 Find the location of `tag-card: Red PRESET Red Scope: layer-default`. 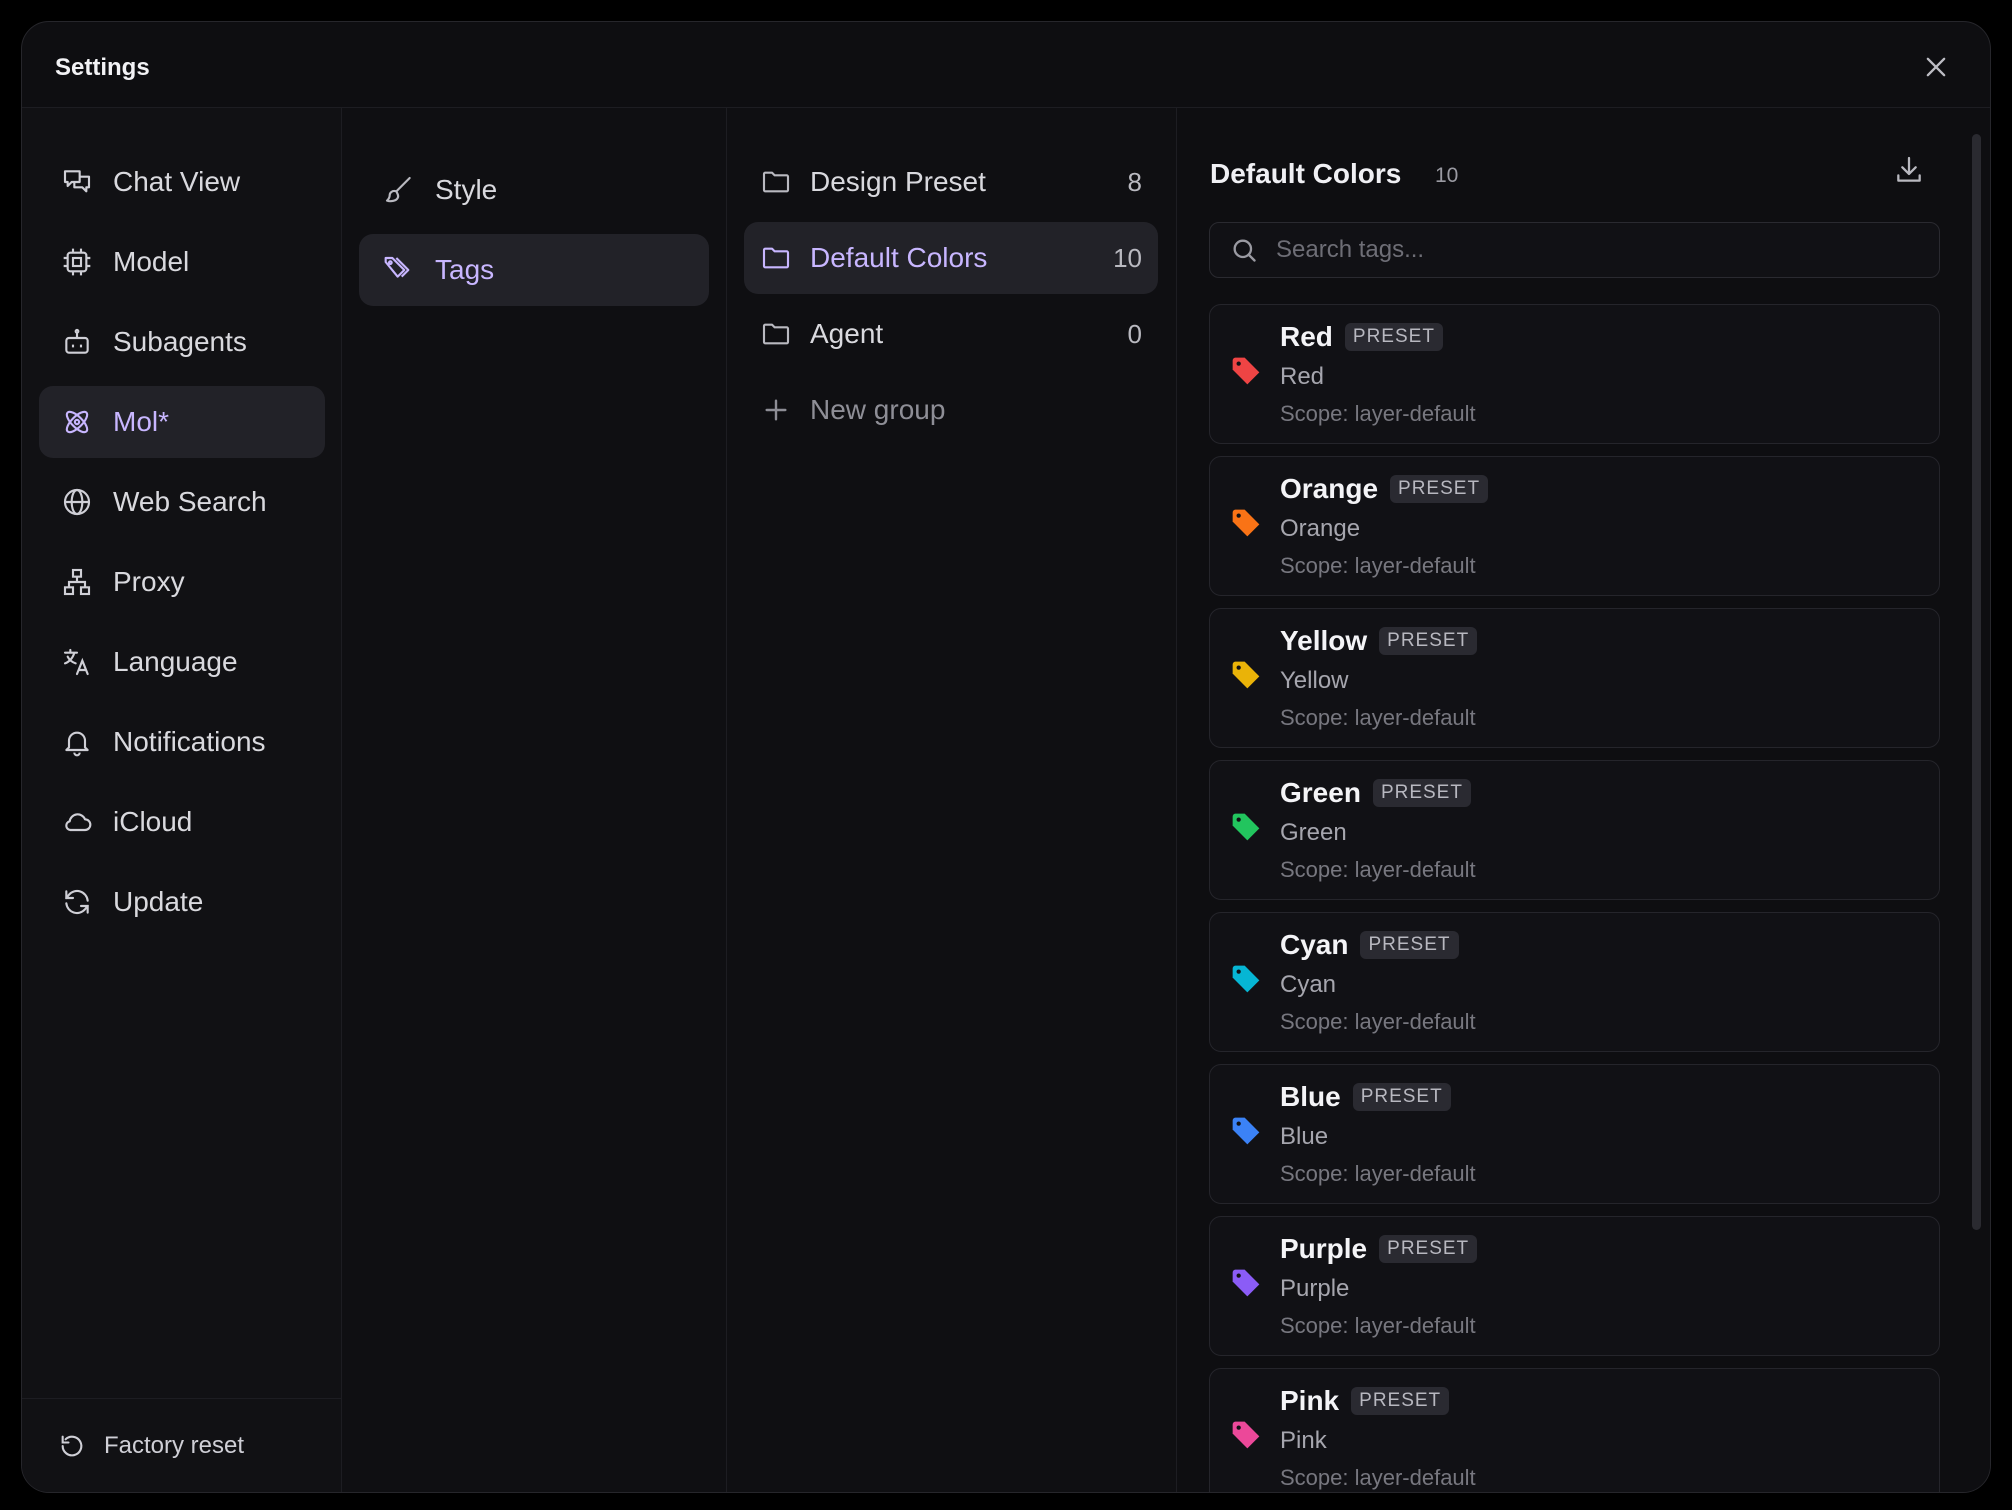

tag-card: Red PRESET Red Scope: layer-default is located at coordinates (1574, 374).